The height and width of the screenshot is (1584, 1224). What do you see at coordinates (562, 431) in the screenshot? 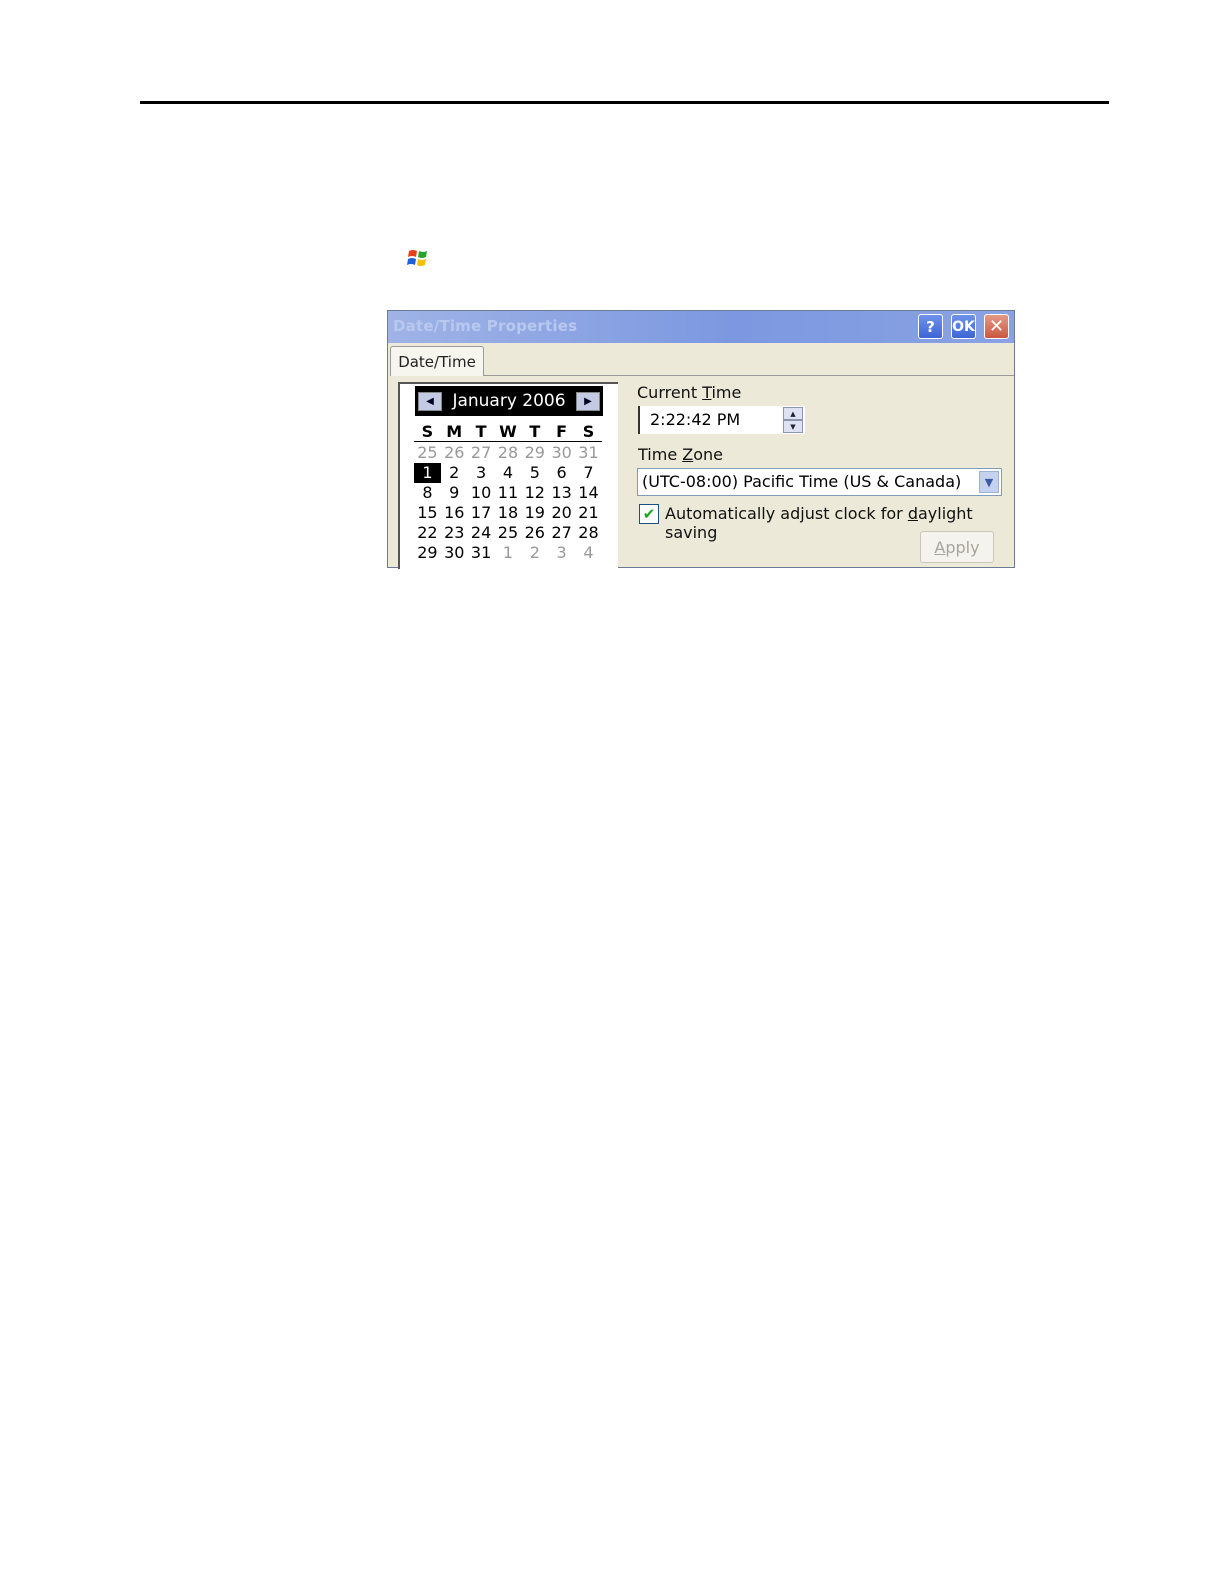
I see `weekday-label: F` at bounding box center [562, 431].